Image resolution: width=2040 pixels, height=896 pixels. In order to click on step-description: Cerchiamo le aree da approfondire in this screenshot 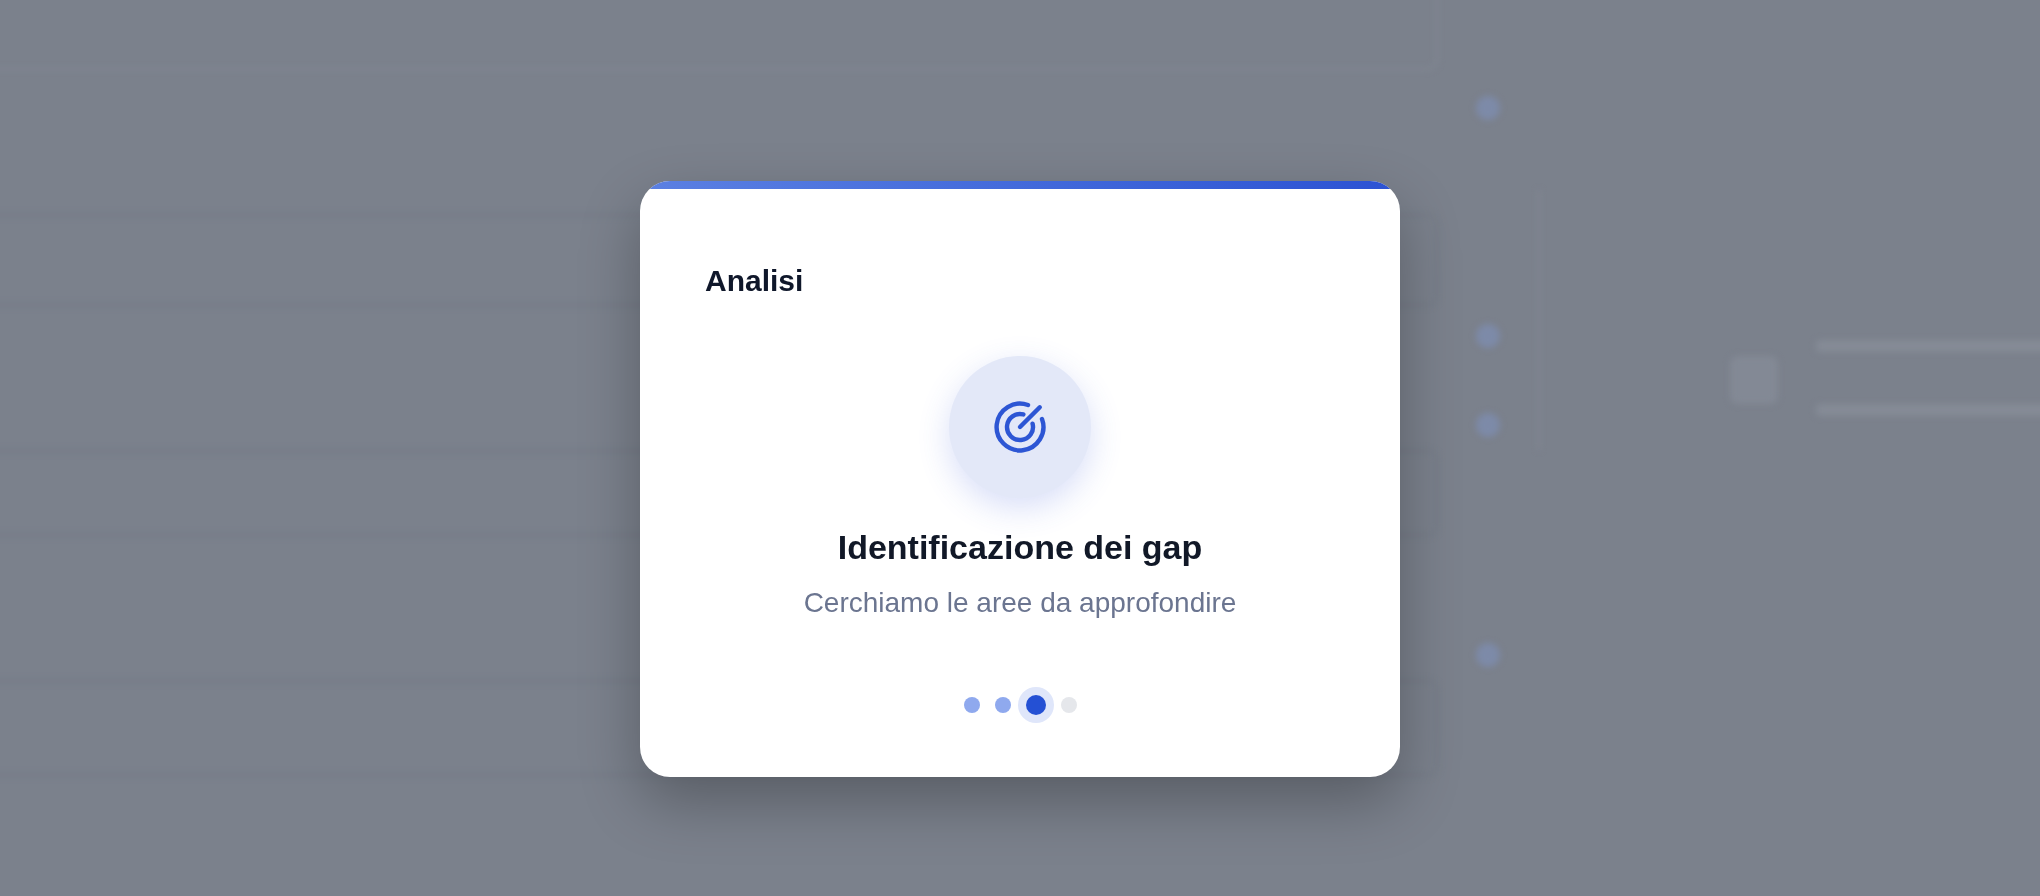, I will do `click(1020, 603)`.